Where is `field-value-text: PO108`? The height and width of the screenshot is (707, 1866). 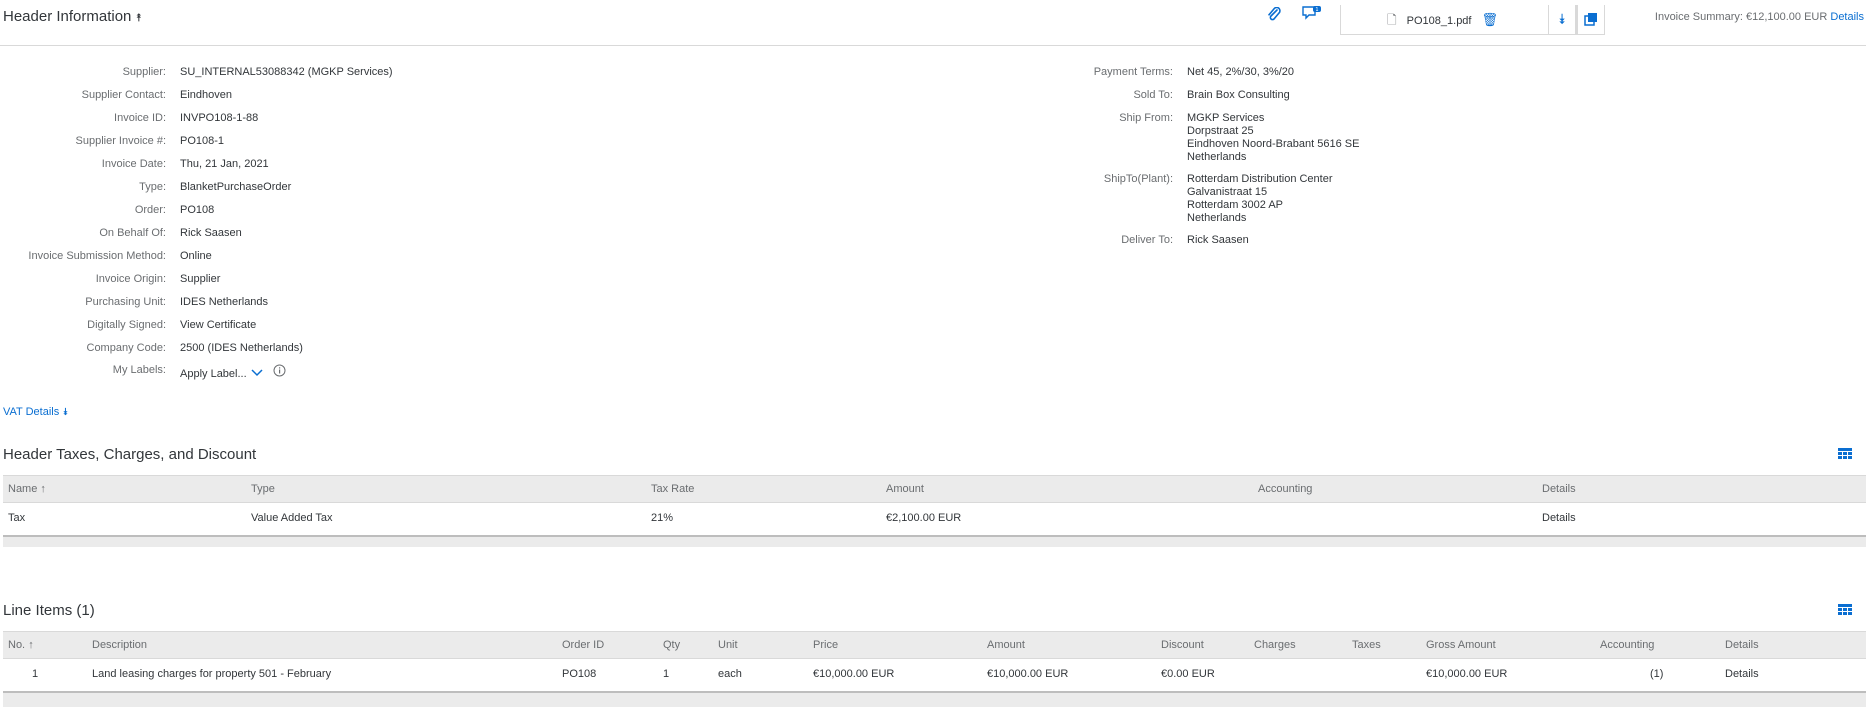 field-value-text: PO108 is located at coordinates (197, 210).